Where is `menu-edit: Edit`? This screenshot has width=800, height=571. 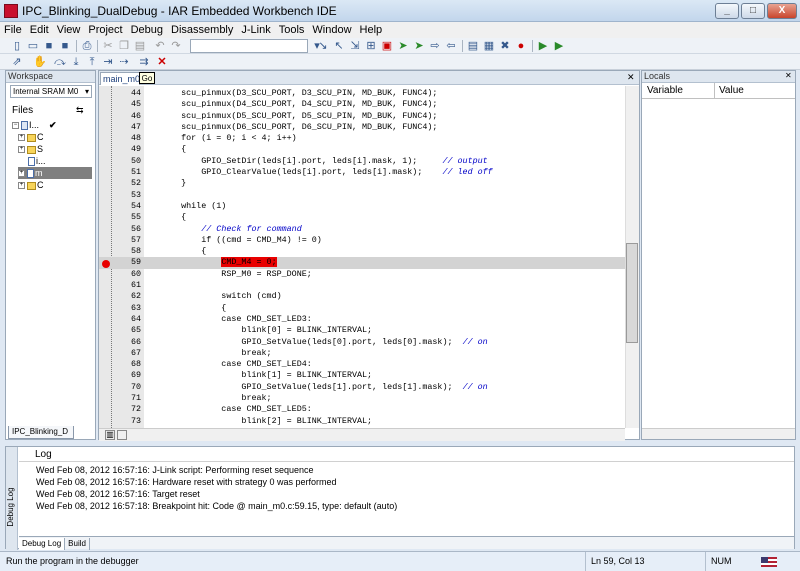
menu-edit: Edit is located at coordinates (39, 30).